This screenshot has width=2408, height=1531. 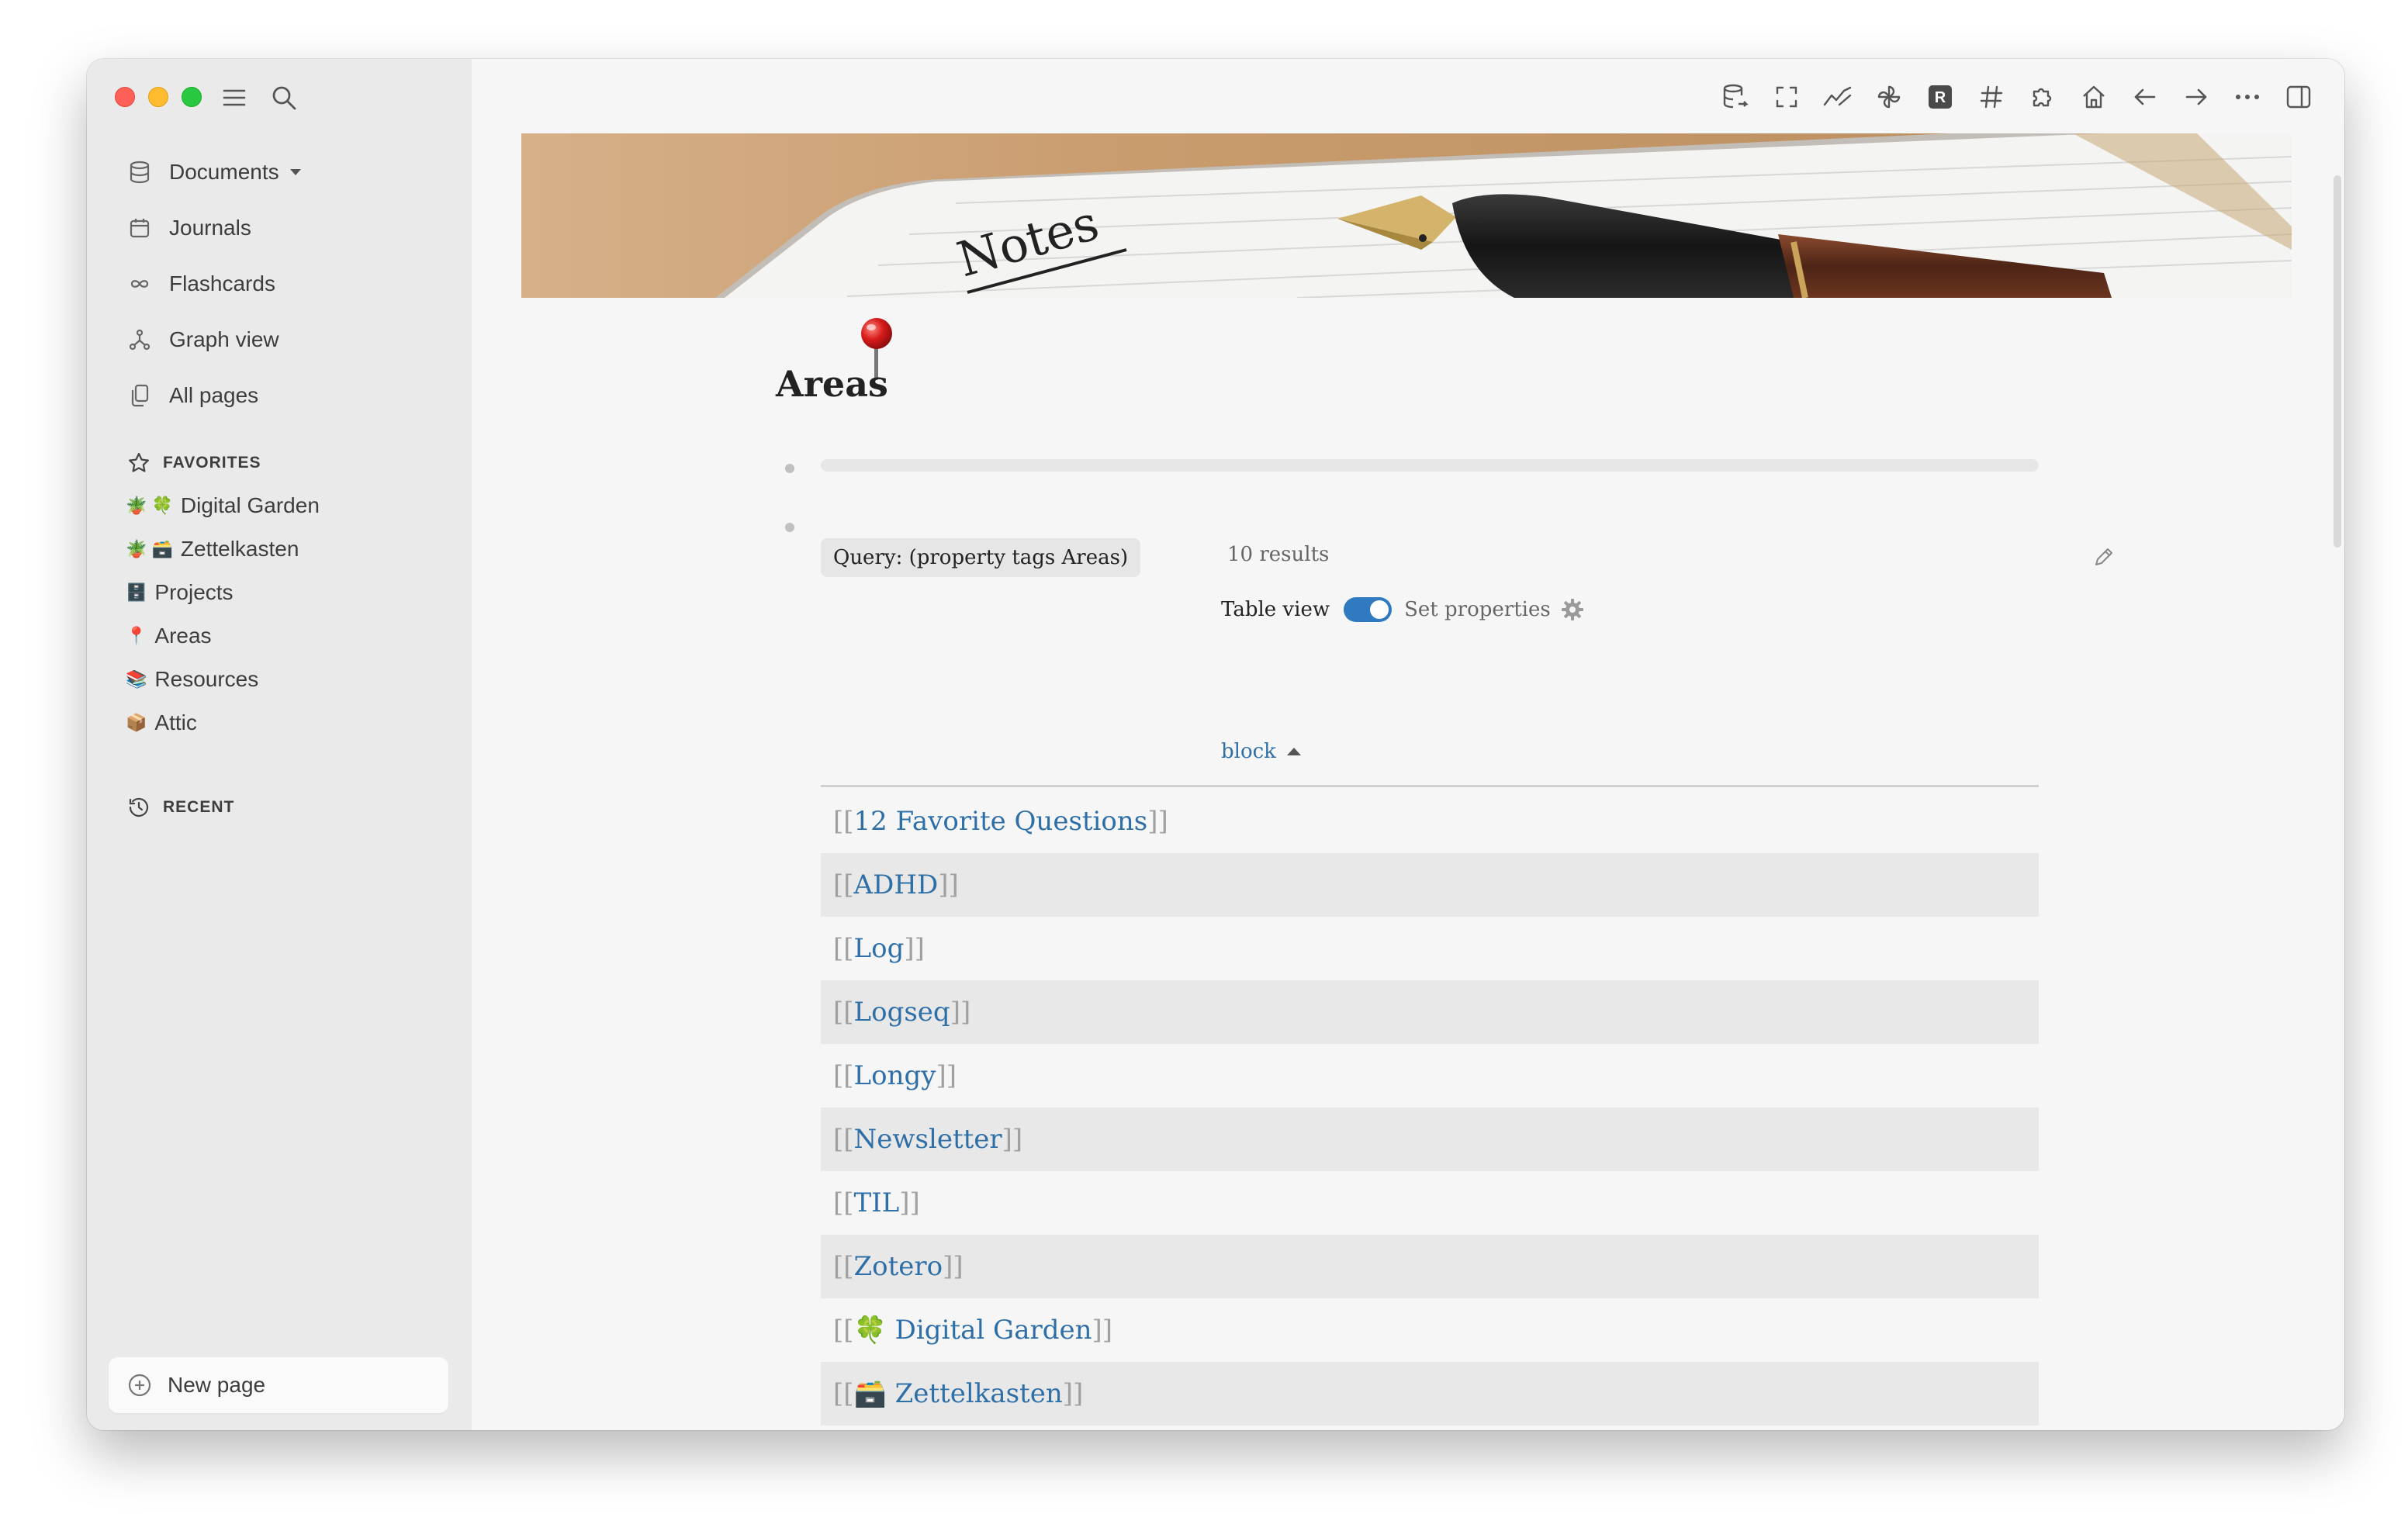 What do you see at coordinates (281, 395) in the screenshot?
I see `sidebar-item-all-pages: All pages` at bounding box center [281, 395].